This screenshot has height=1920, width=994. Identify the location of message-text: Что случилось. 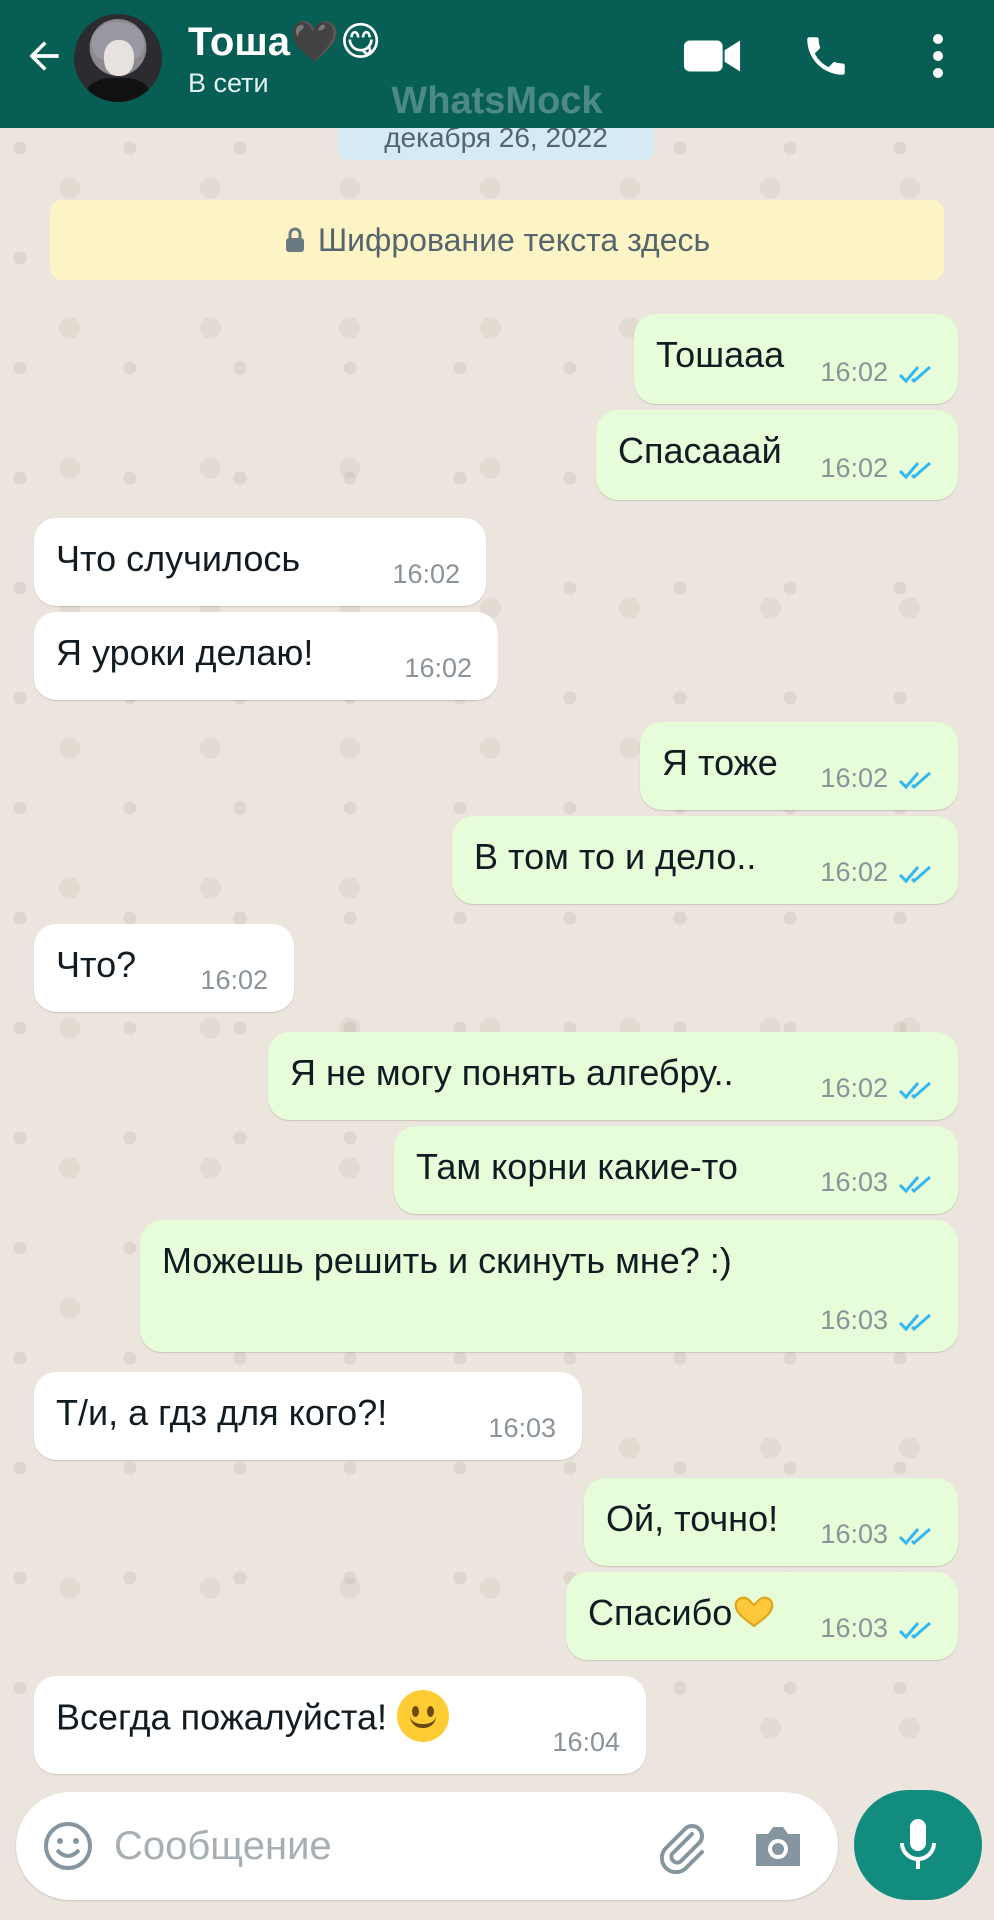
(178, 558).